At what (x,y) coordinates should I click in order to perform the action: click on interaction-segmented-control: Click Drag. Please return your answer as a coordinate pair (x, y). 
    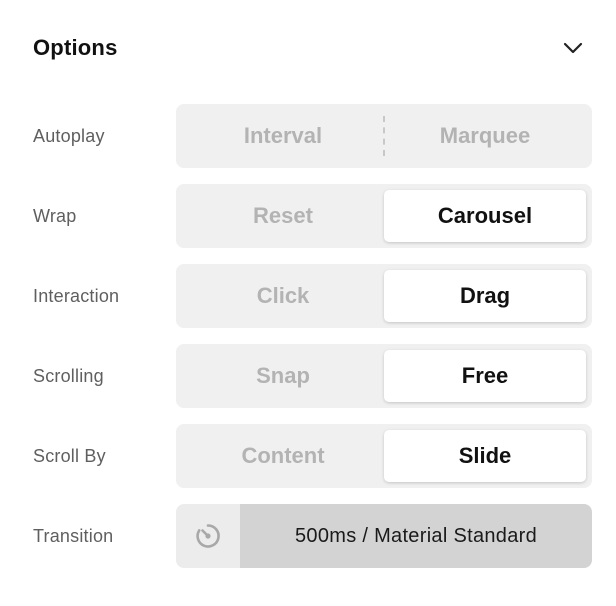
    Looking at the image, I should click on (384, 296).